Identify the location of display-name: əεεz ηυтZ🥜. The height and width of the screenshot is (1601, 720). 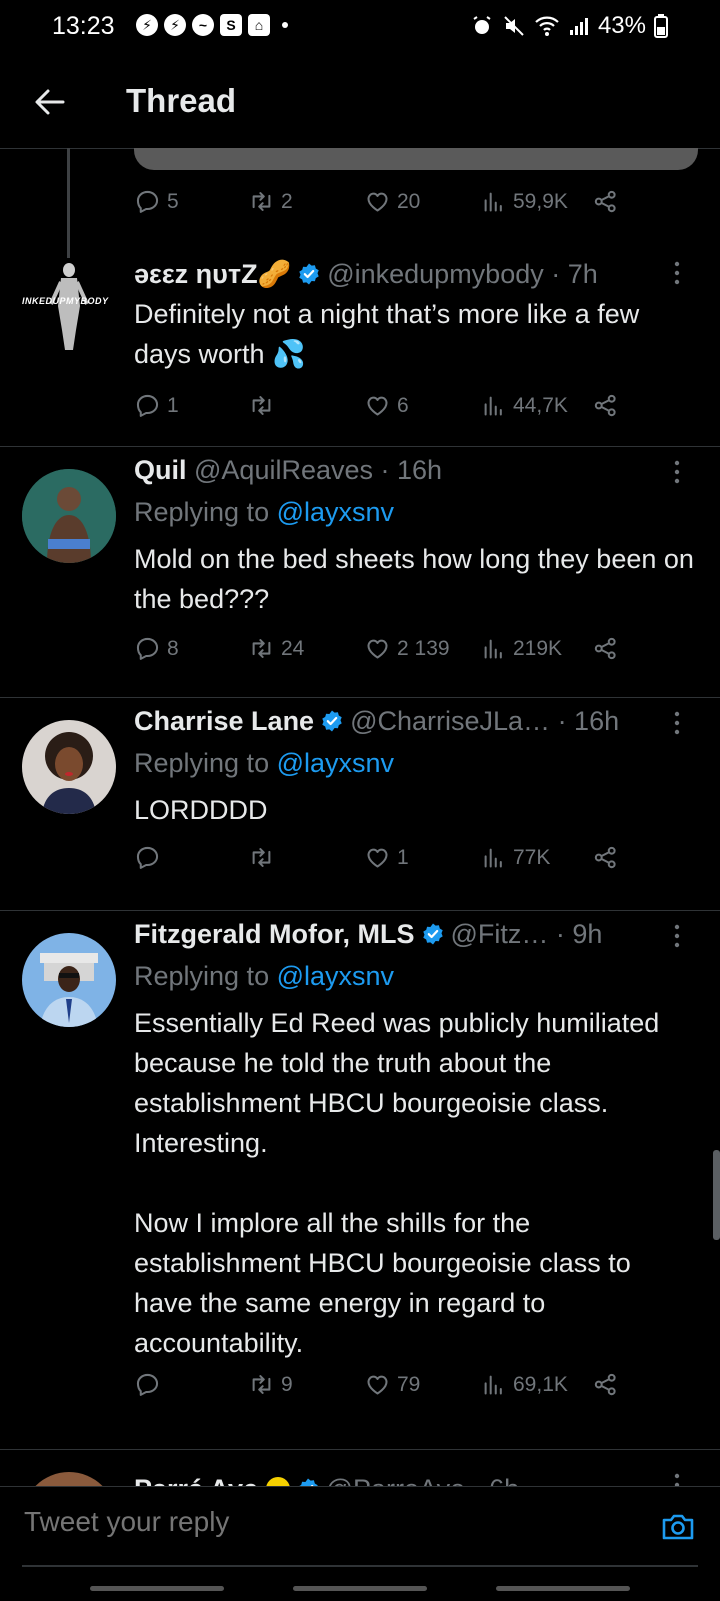
(212, 274).